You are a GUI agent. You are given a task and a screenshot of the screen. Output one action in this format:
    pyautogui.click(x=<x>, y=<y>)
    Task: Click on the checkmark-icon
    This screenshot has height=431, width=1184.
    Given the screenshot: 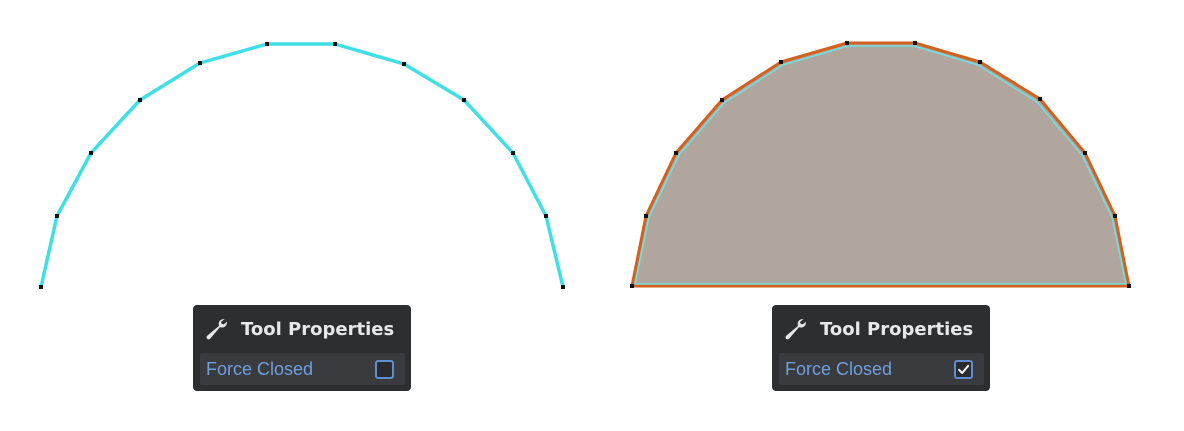 What is the action you would take?
    pyautogui.click(x=964, y=369)
    